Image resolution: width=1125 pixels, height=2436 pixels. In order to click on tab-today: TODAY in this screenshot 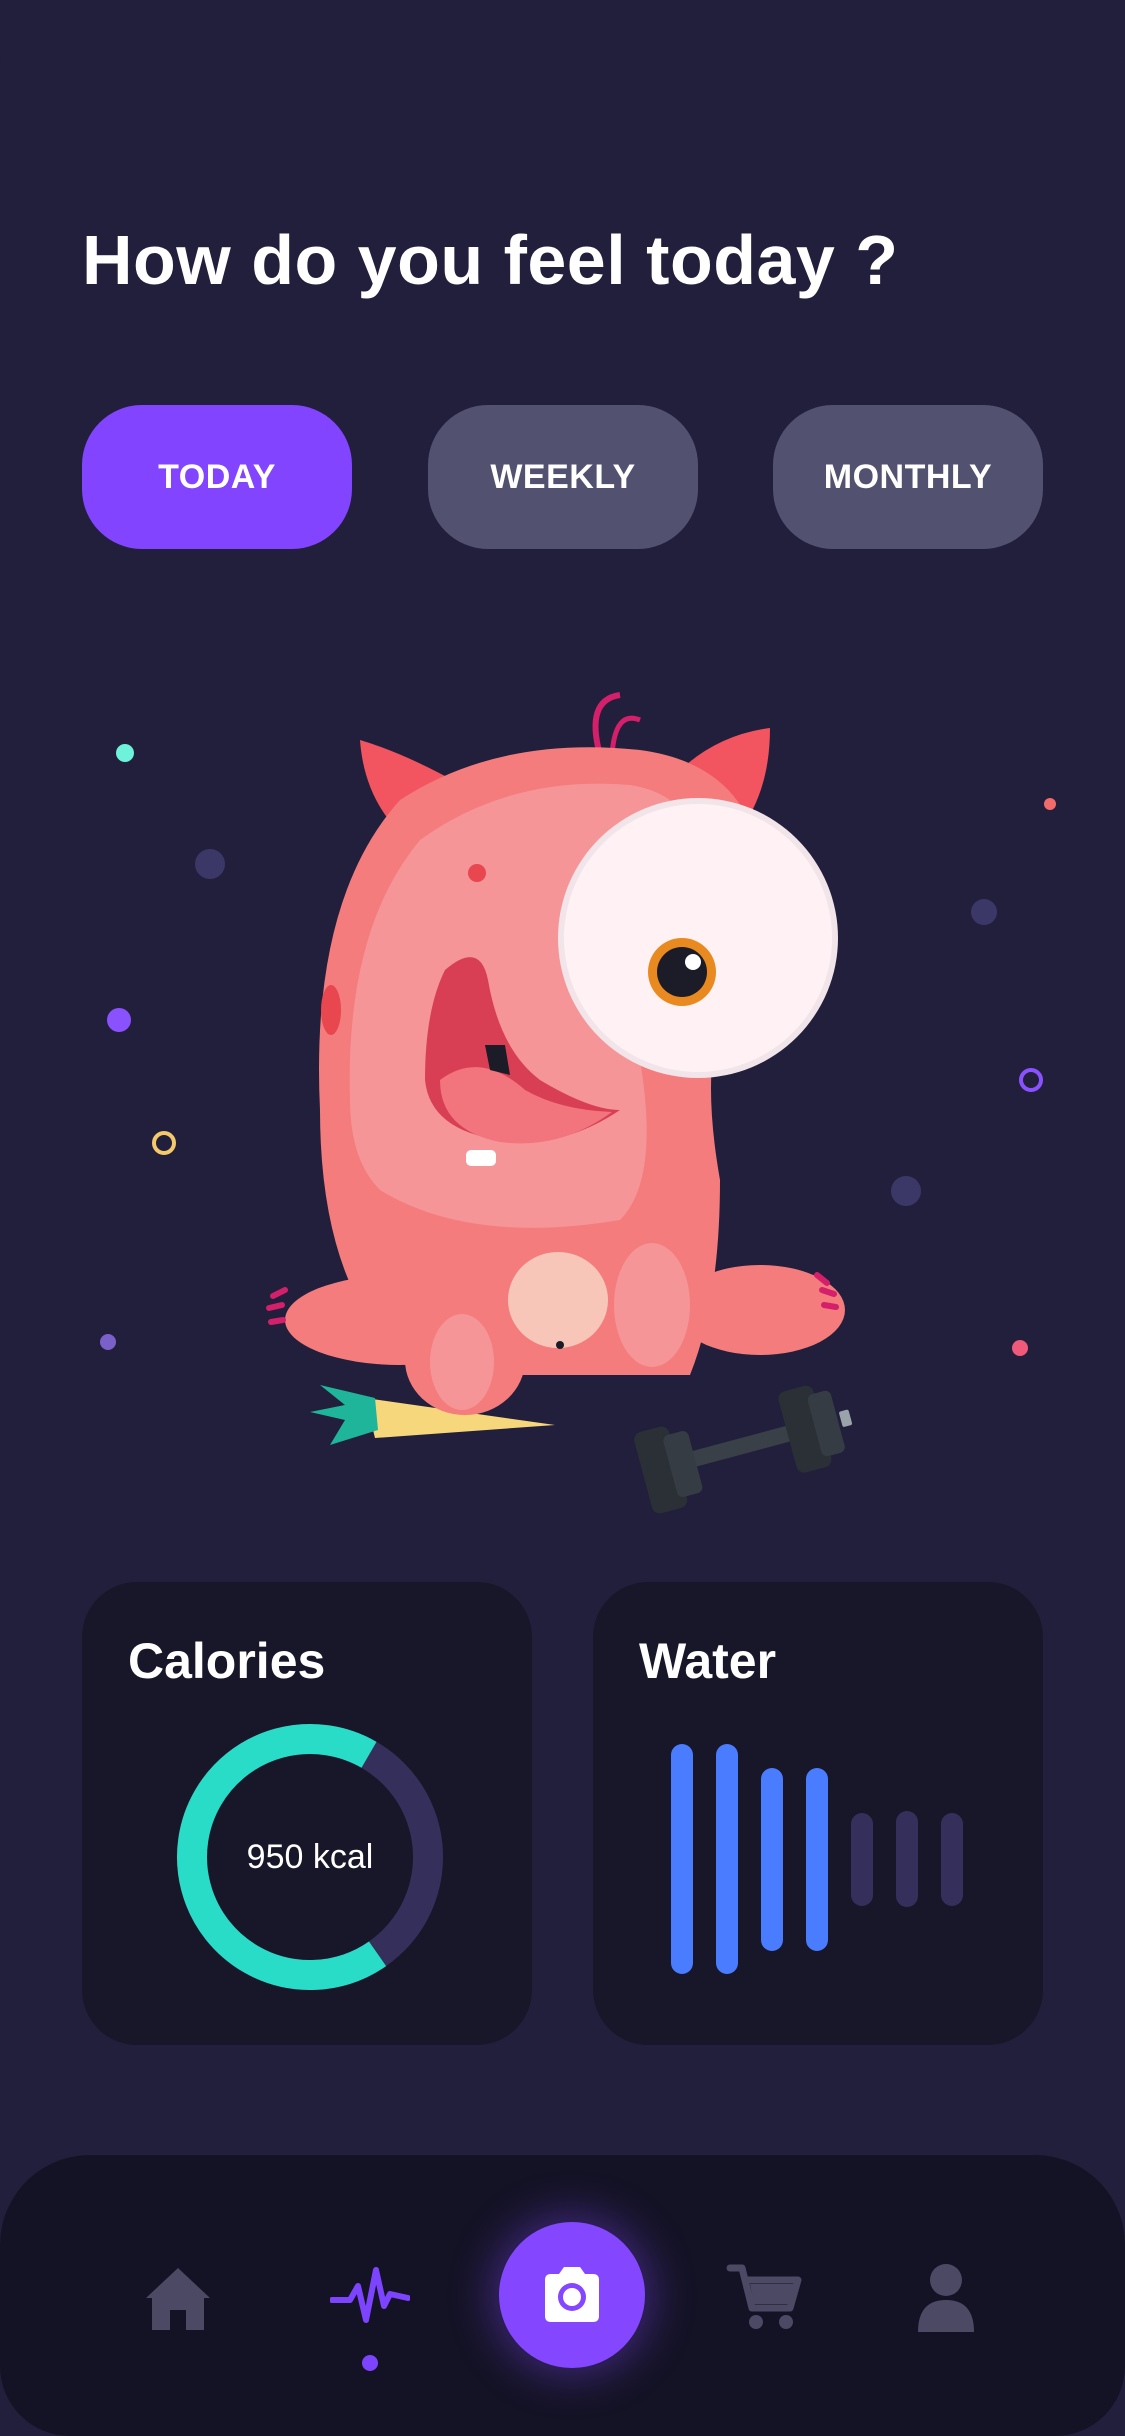, I will do `click(217, 477)`.